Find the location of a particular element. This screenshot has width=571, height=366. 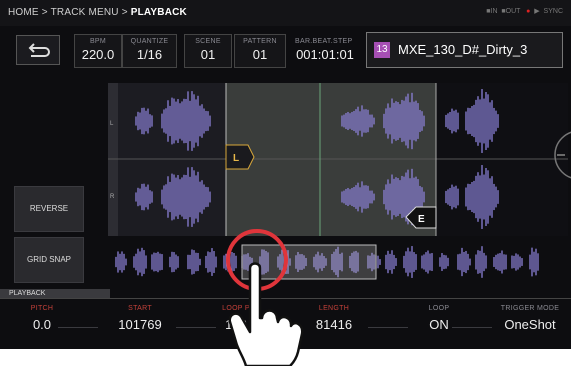

pointing-hand-icon is located at coordinates (266, 314).